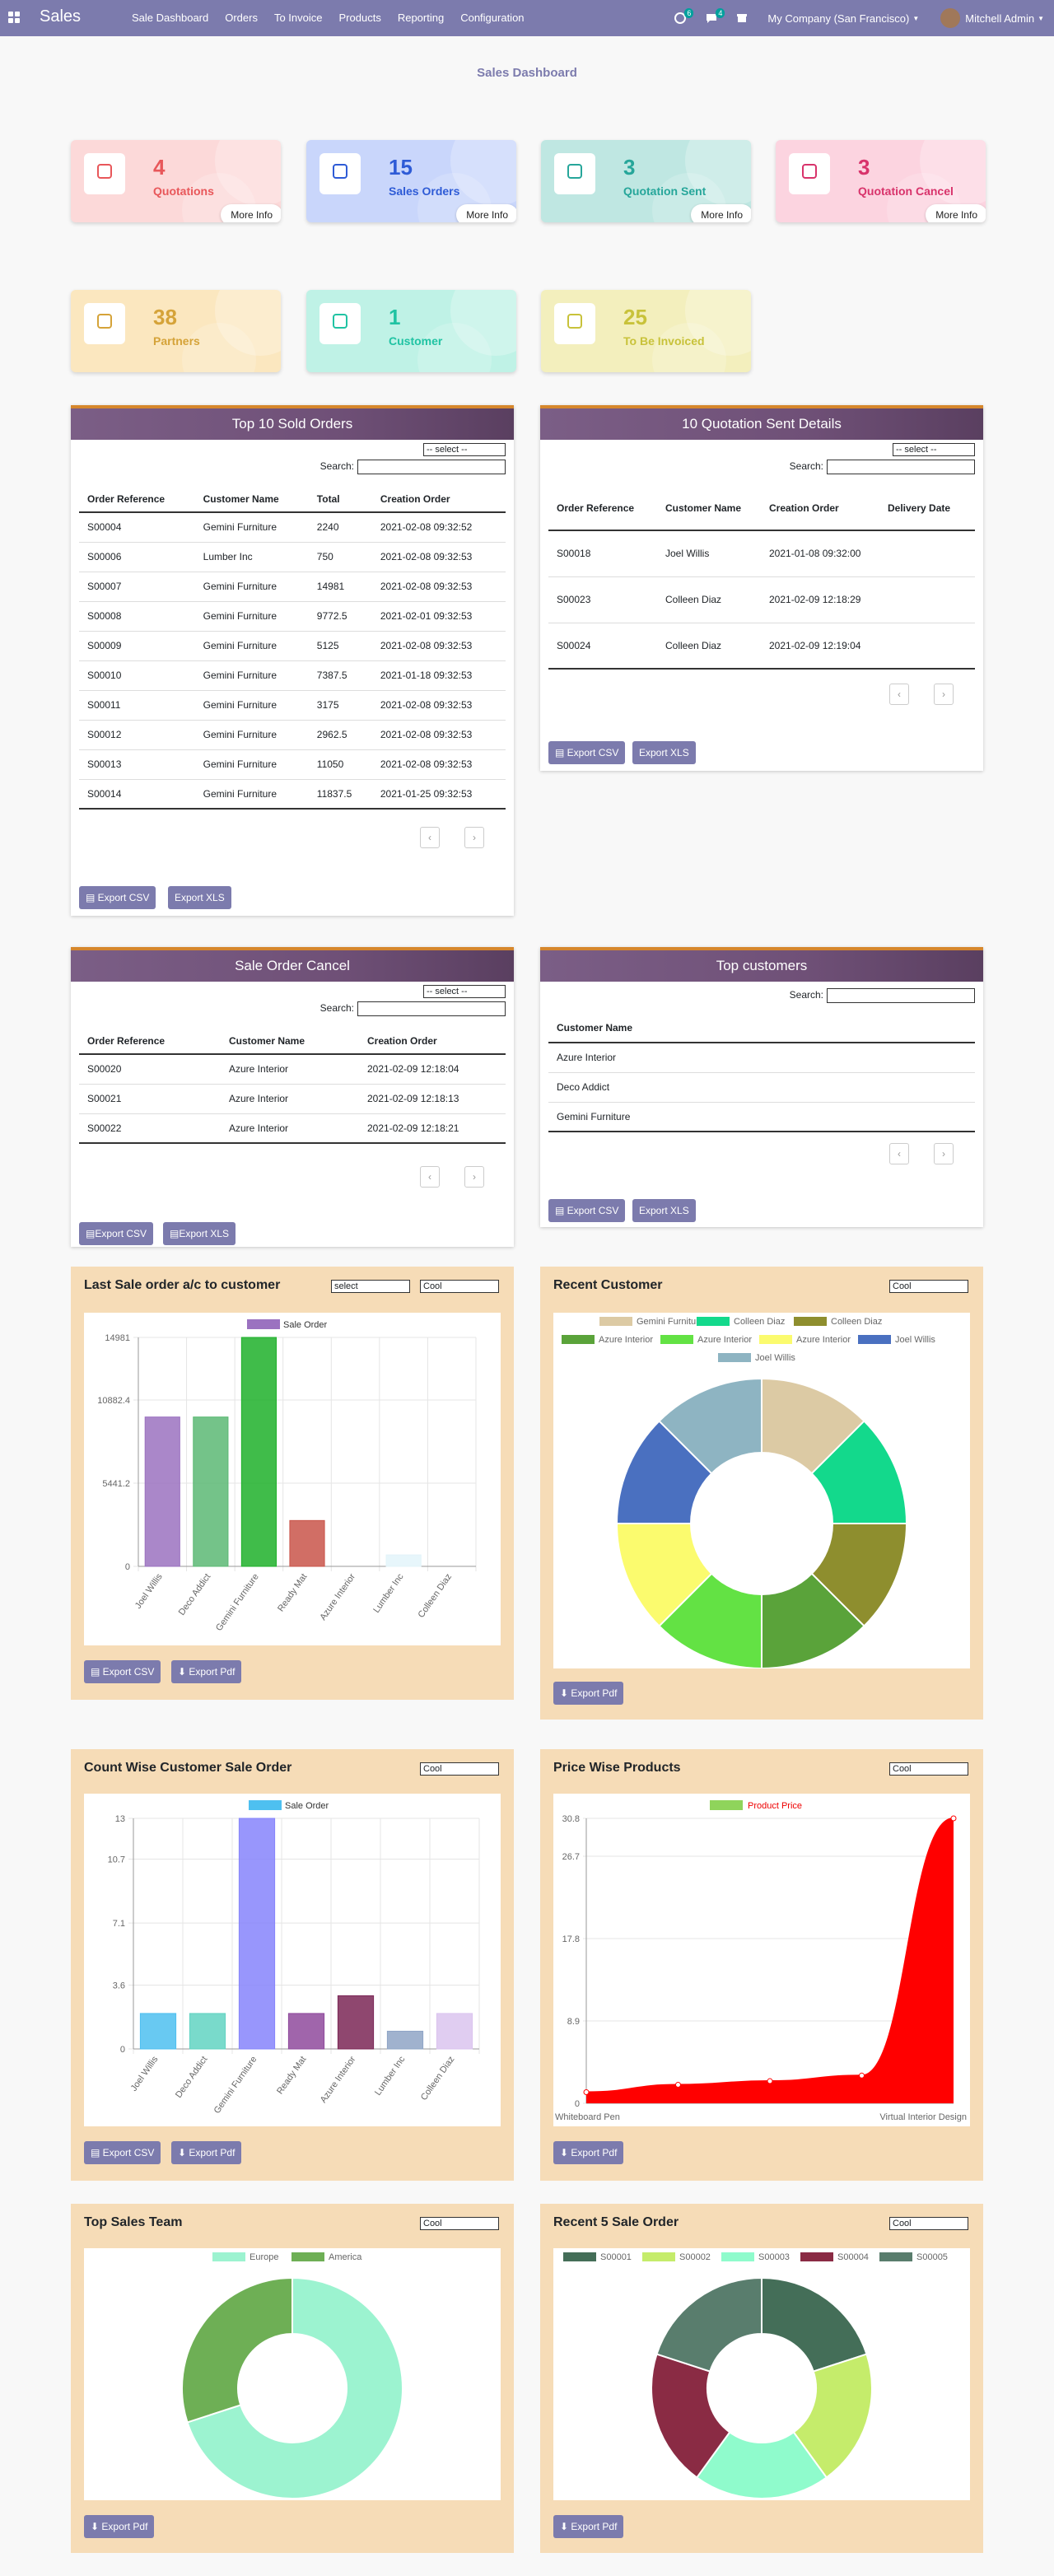 This screenshot has width=1054, height=2576. Describe the element at coordinates (137, 557) in the screenshot. I see `table-cell: S00006` at that location.